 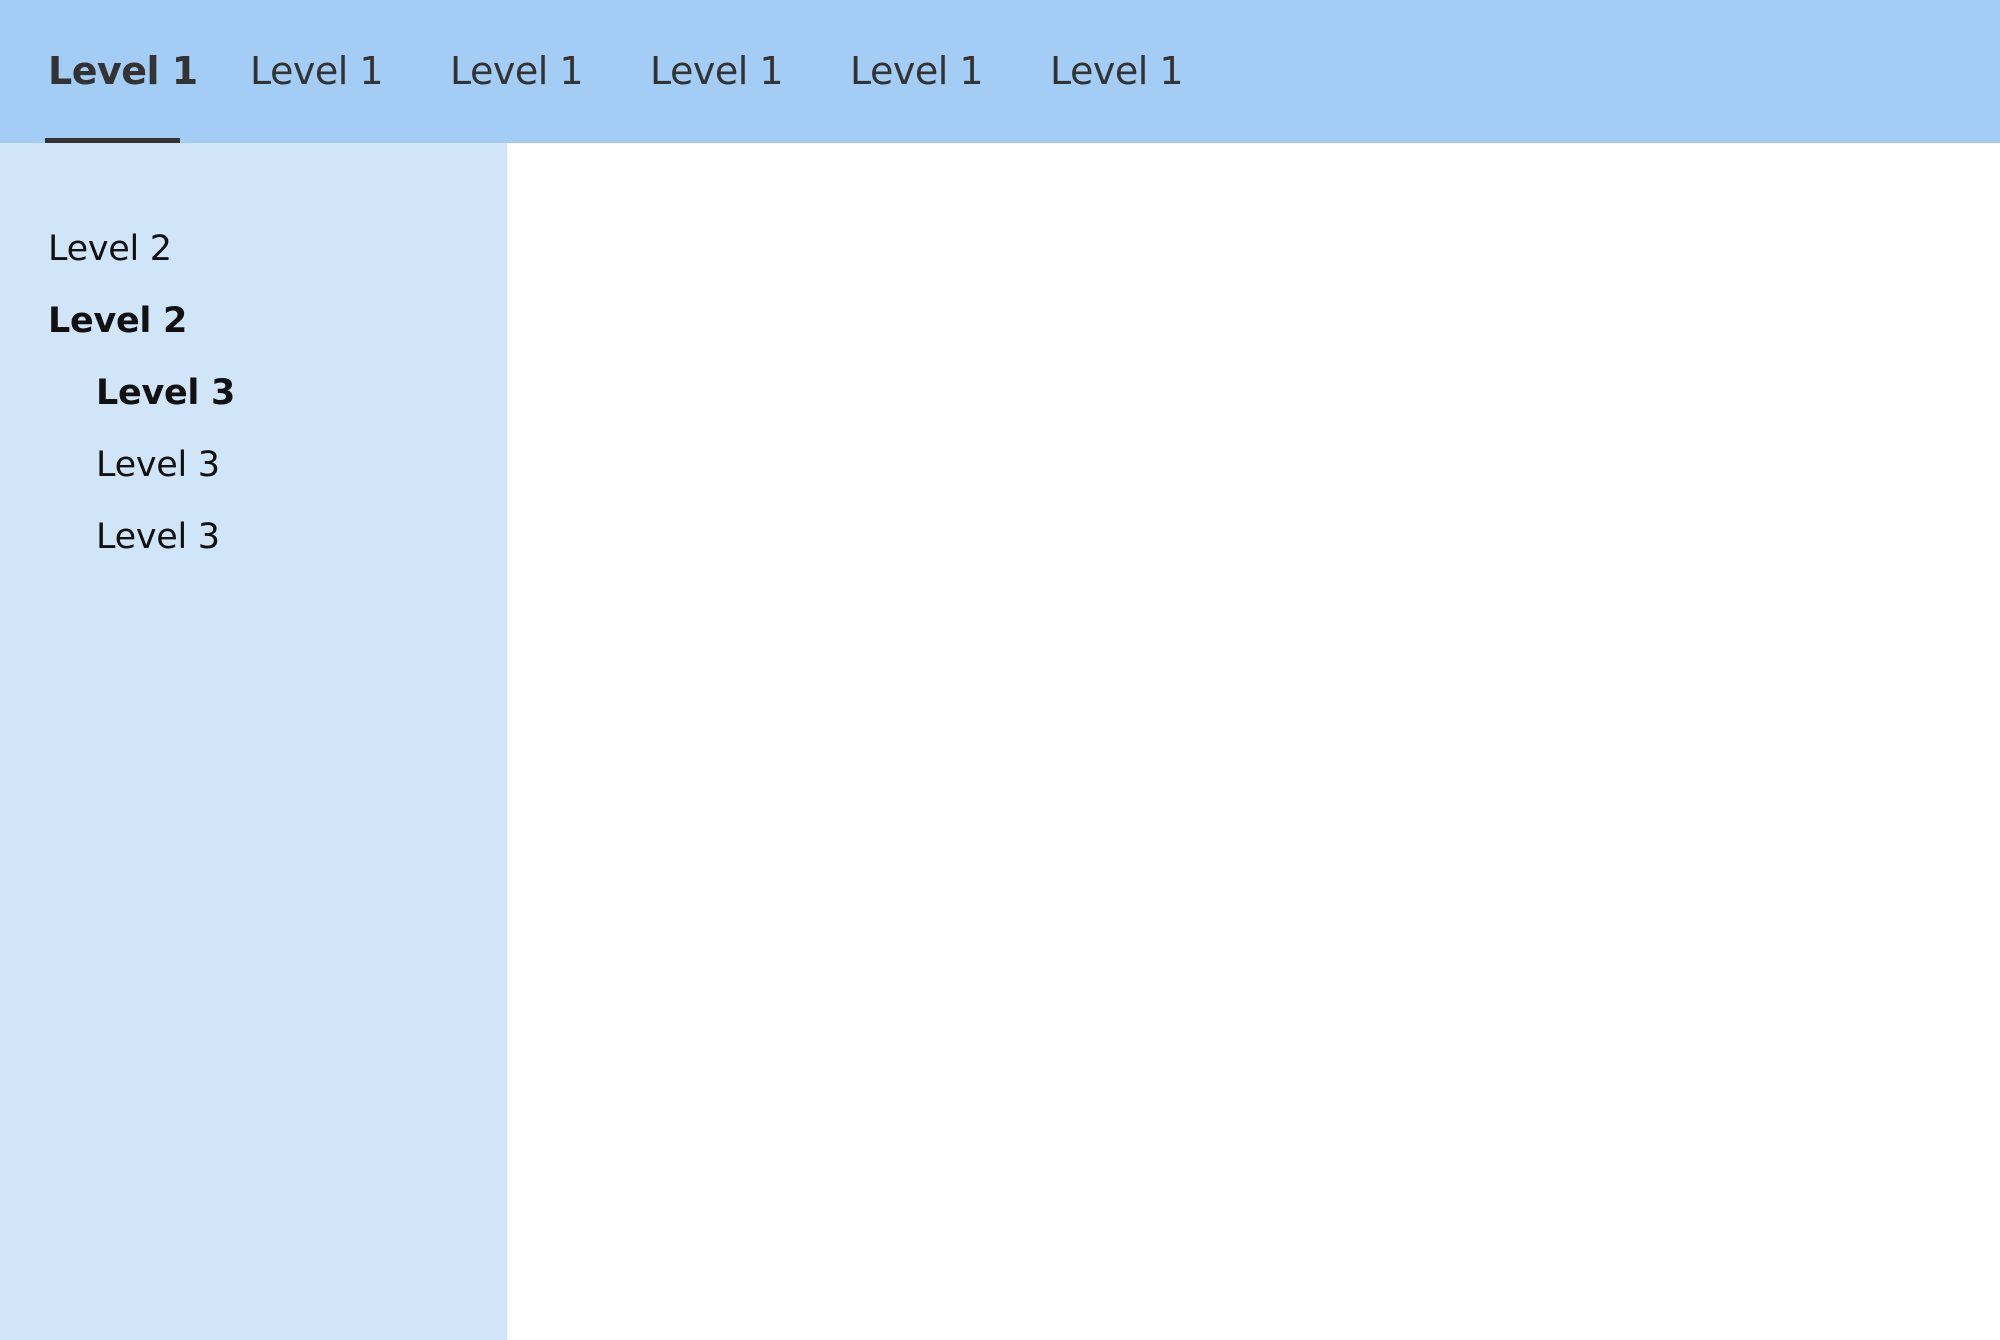 What do you see at coordinates (123, 71) in the screenshot?
I see `tab-level-1-active: Level 1` at bounding box center [123, 71].